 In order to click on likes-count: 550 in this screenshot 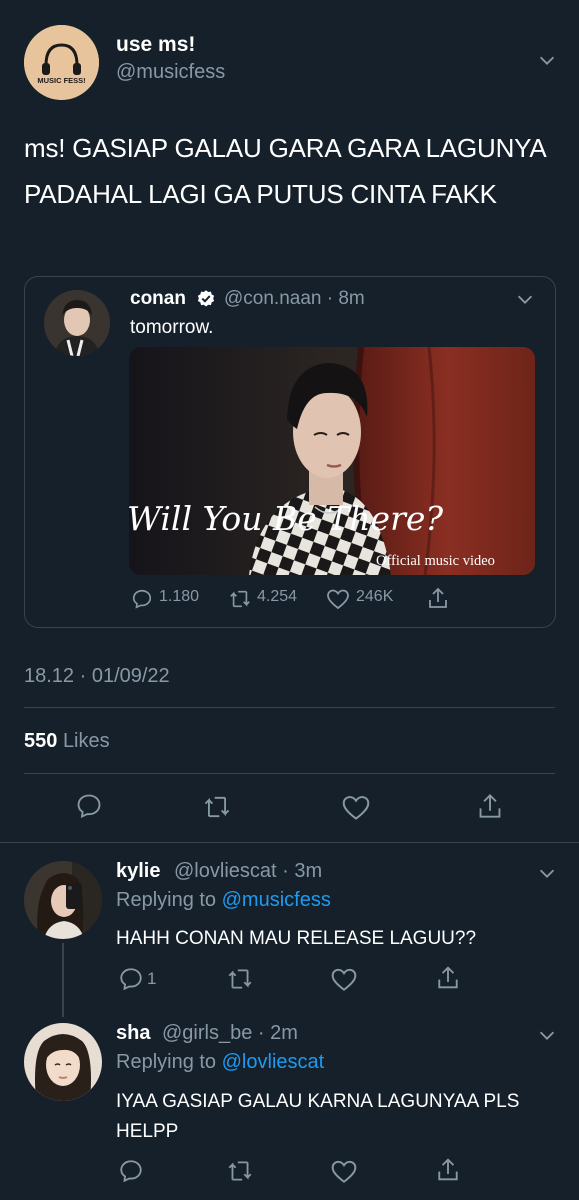, I will do `click(41, 741)`.